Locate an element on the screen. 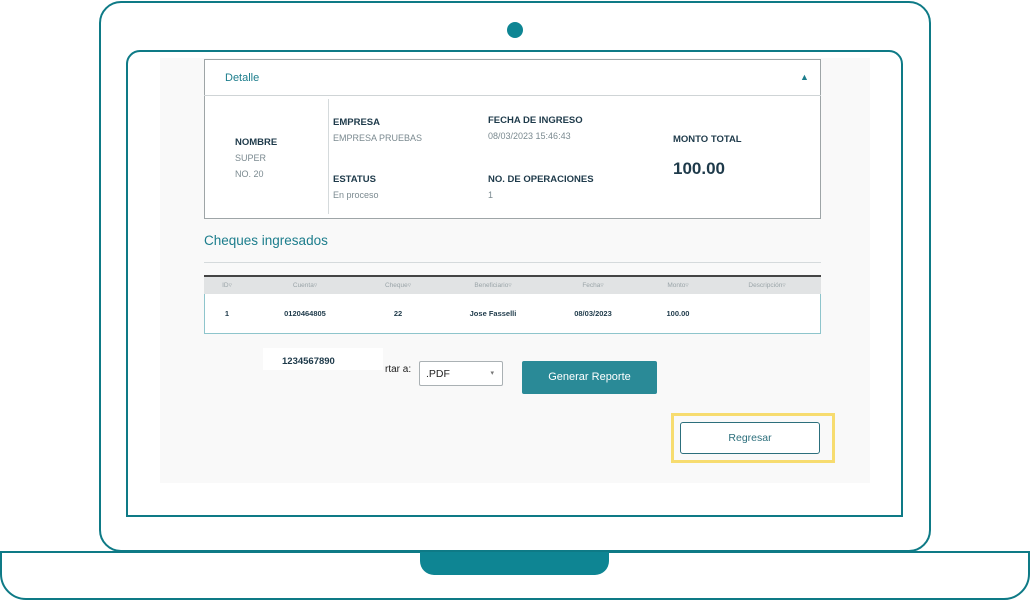 The width and height of the screenshot is (1030, 601). cell-fecha: 08/03/2023 is located at coordinates (593, 313).